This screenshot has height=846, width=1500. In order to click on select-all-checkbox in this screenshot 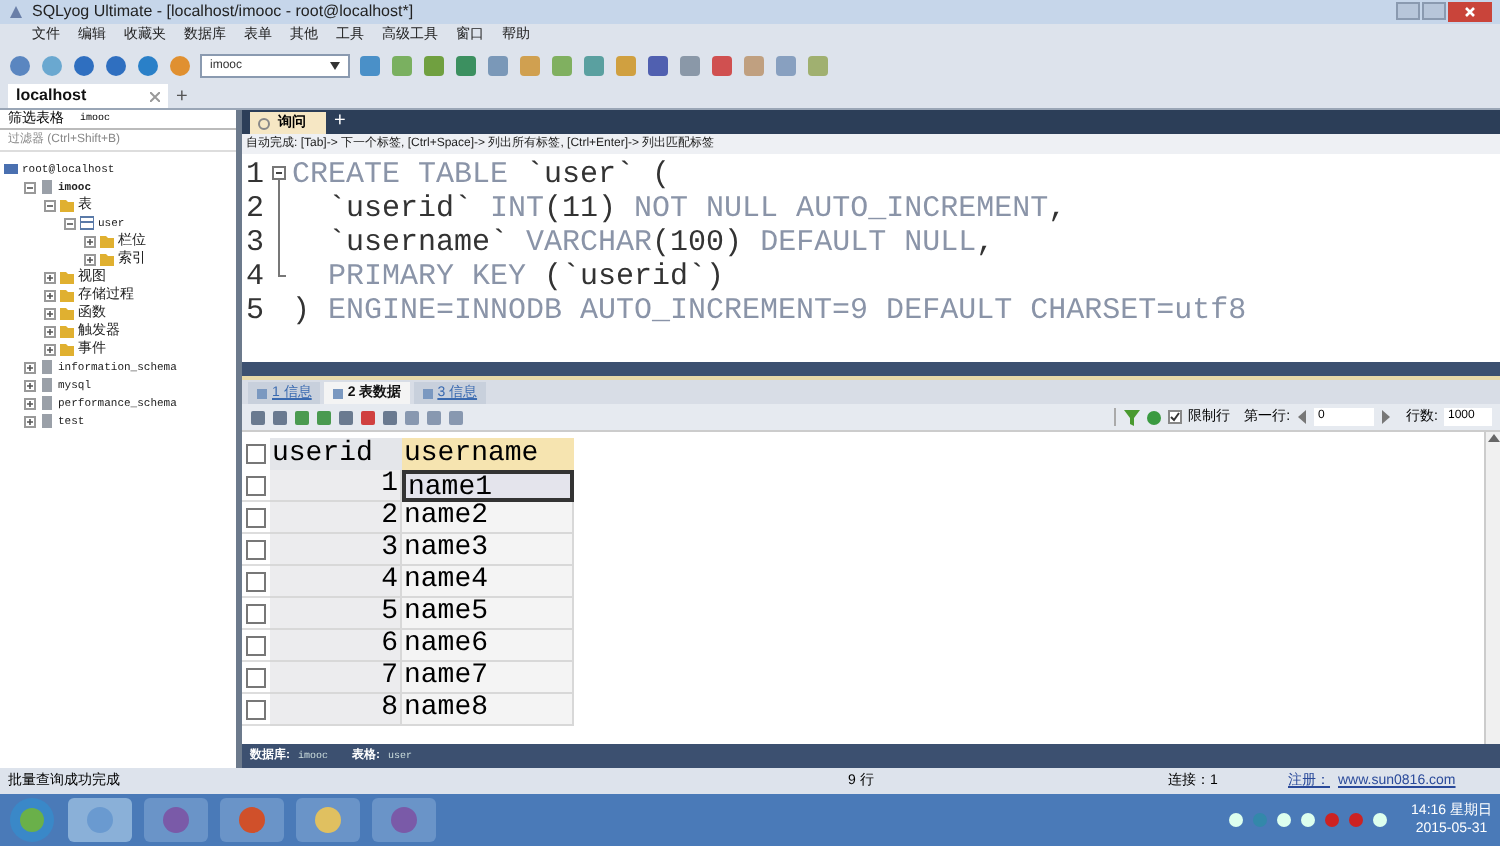, I will do `click(256, 454)`.